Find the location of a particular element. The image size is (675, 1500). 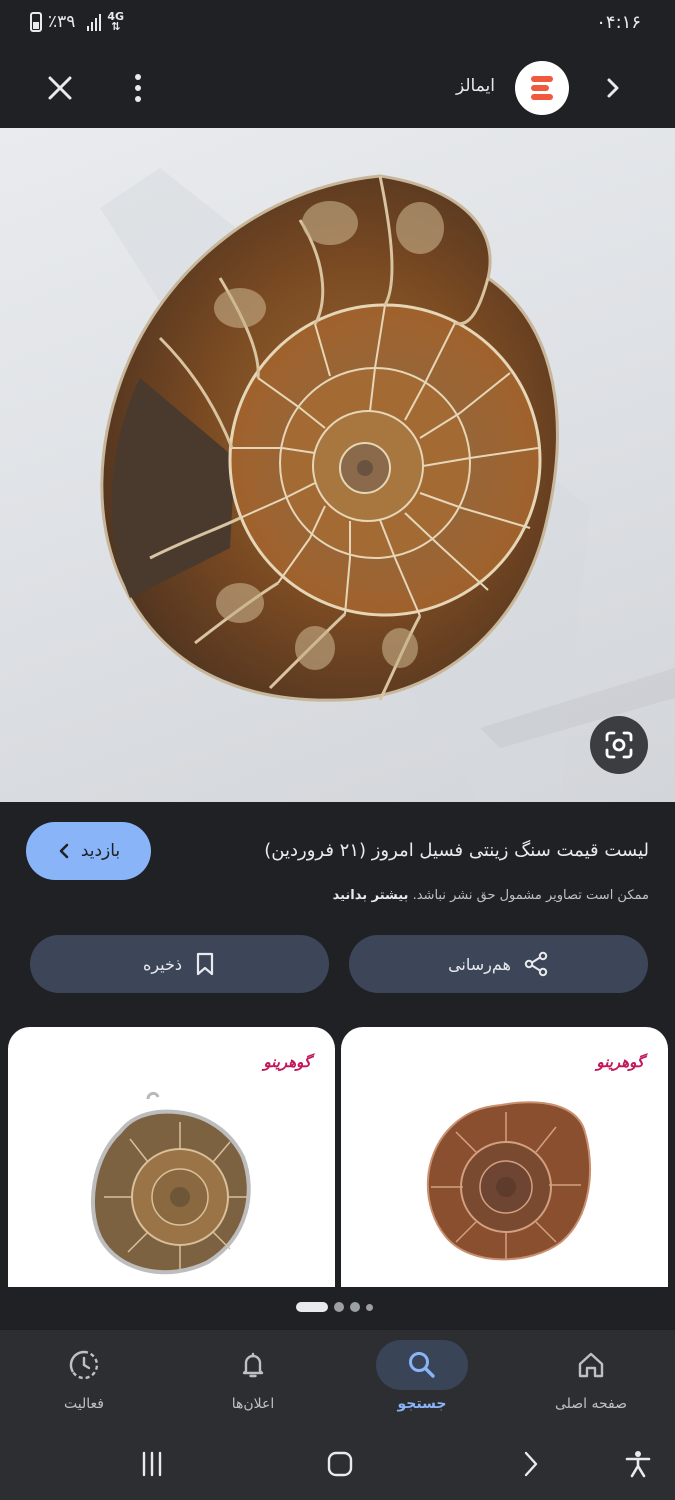

chevron-right-icon is located at coordinates (613, 88).